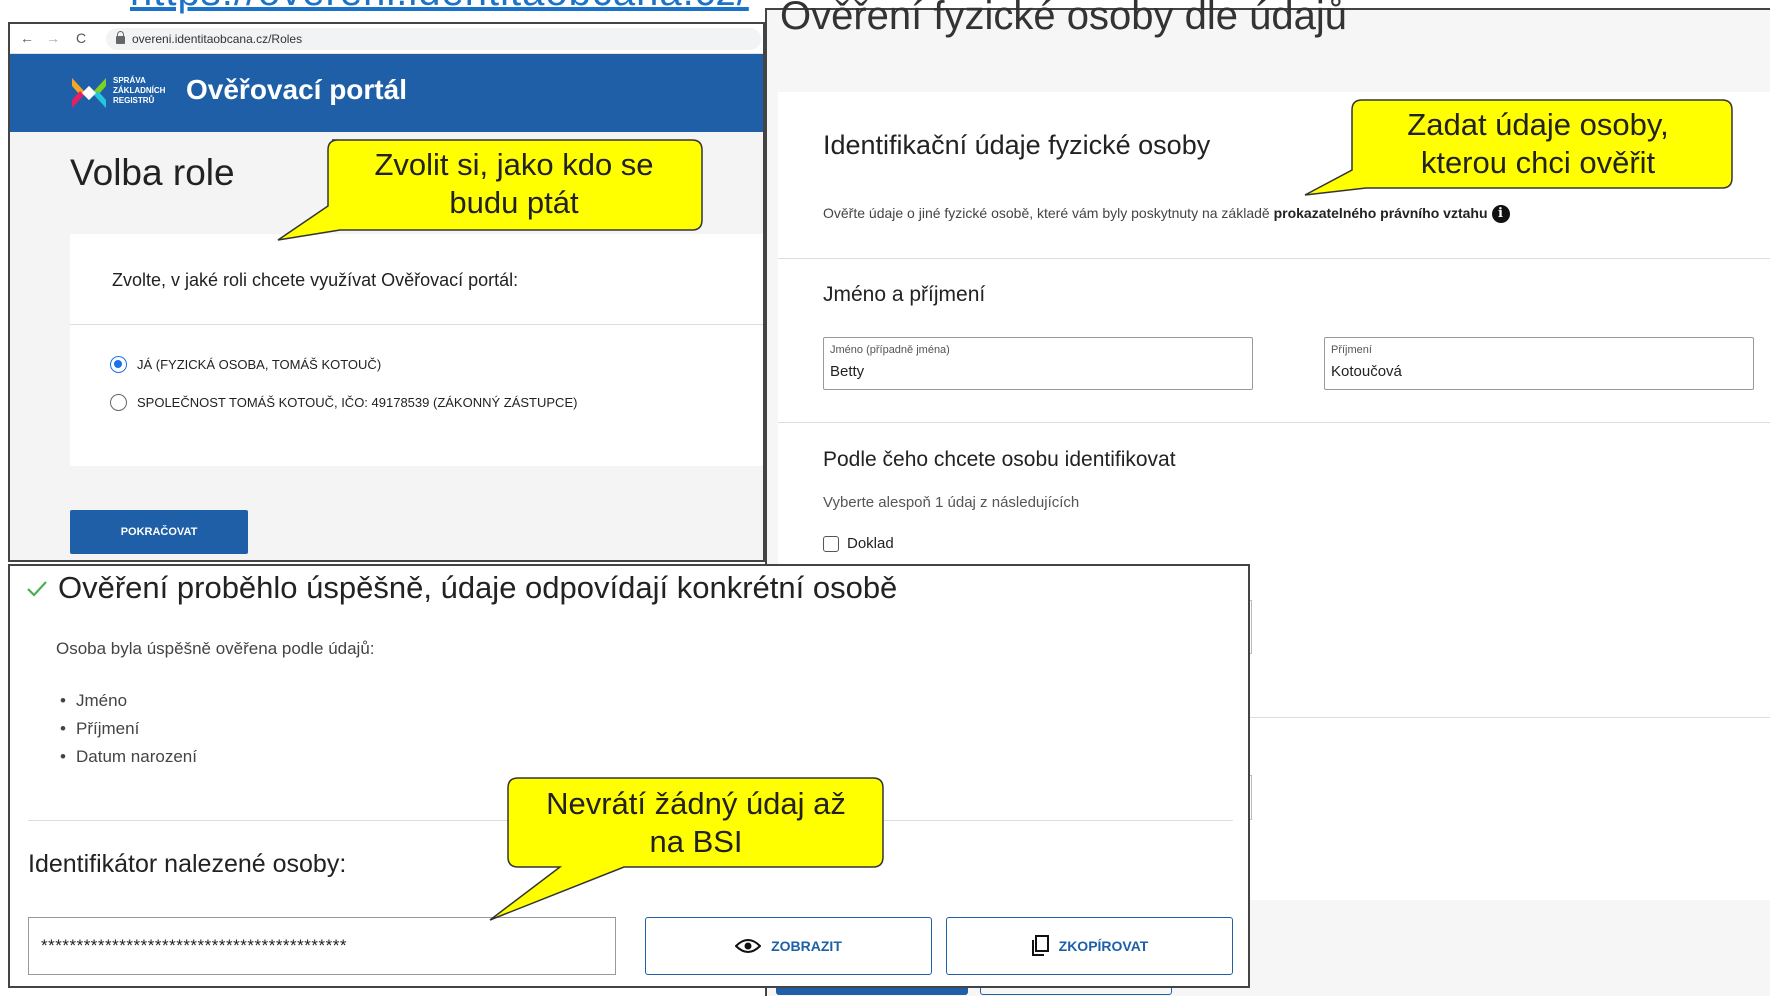  Describe the element at coordinates (1538, 124) in the screenshot. I see `callout-line: Zadat údaje osoby,` at that location.